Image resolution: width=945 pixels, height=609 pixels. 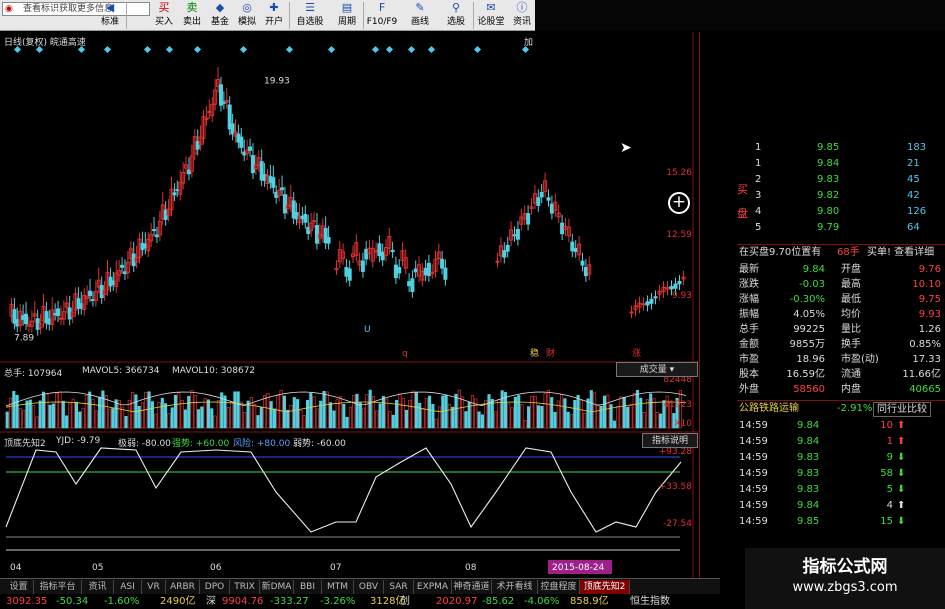 I want to click on order-book-lvl: 5, so click(x=758, y=227).